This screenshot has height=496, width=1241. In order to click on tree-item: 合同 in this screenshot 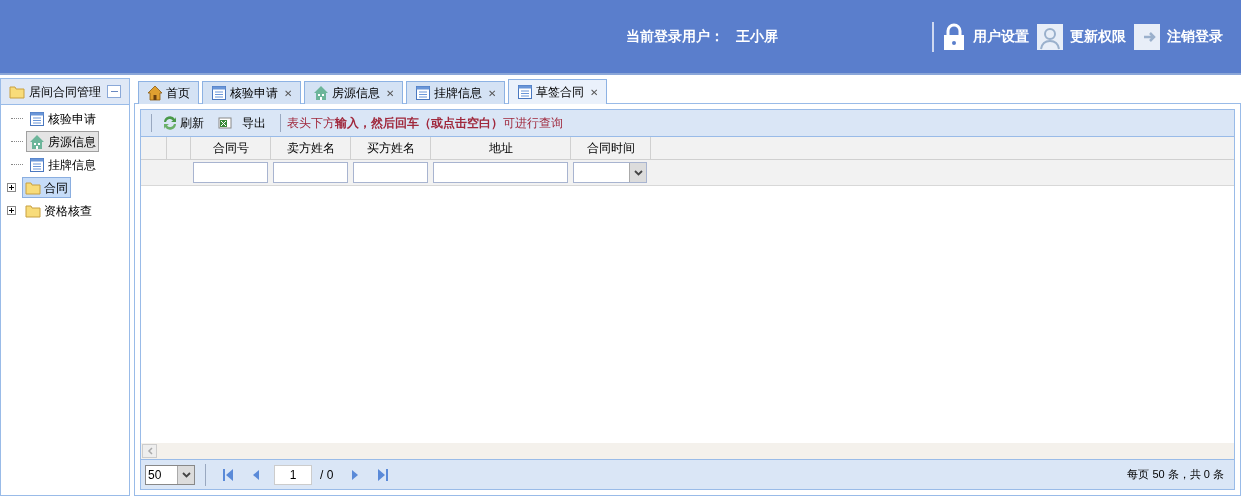, I will do `click(46, 187)`.